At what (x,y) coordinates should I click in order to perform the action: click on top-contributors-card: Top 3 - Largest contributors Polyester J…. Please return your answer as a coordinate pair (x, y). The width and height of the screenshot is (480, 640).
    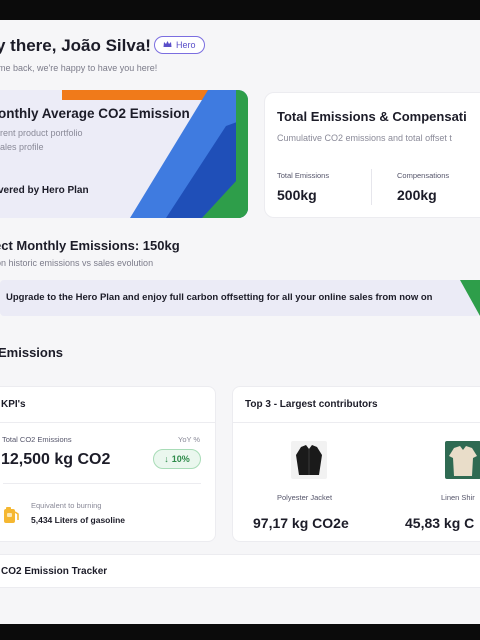
    Looking at the image, I should click on (356, 464).